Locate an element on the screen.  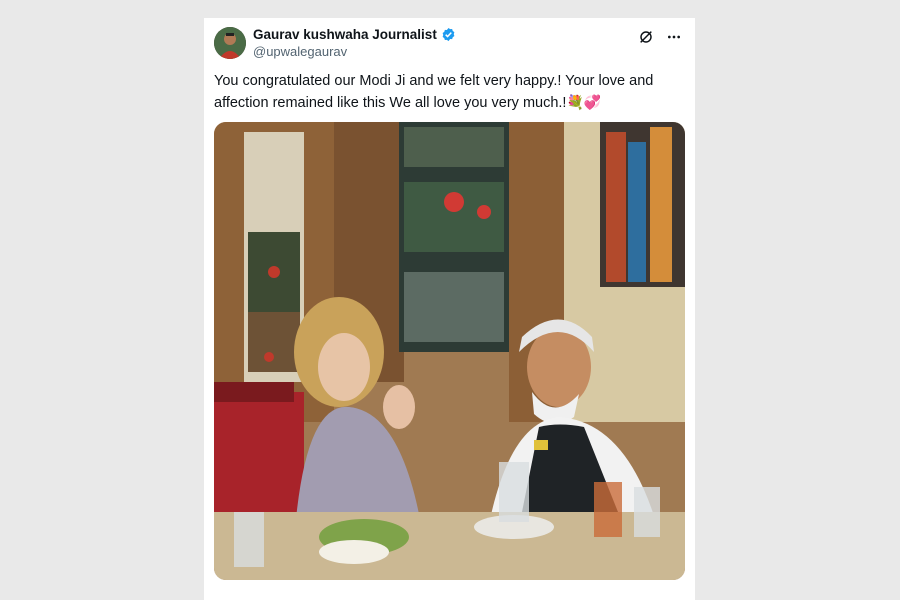
display-name: Gaurav kushwaha Journalist is located at coordinates (345, 34).